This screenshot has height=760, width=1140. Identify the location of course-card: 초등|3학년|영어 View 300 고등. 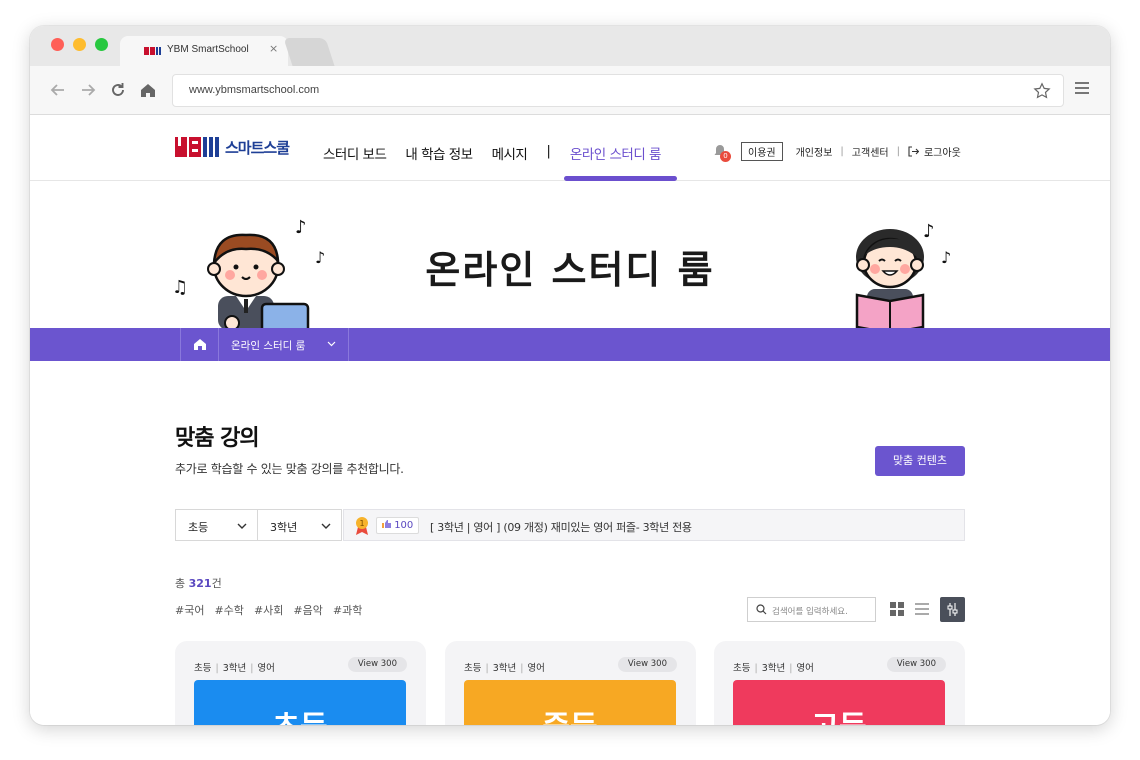
(839, 683).